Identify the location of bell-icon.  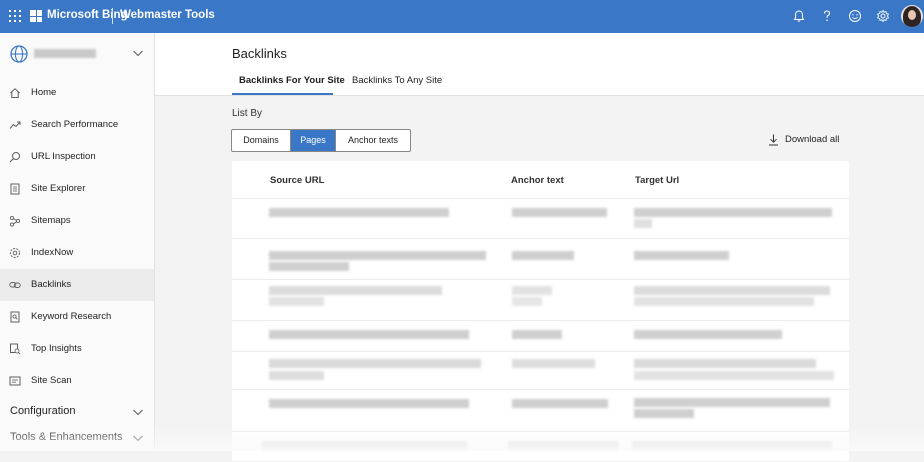
(799, 16).